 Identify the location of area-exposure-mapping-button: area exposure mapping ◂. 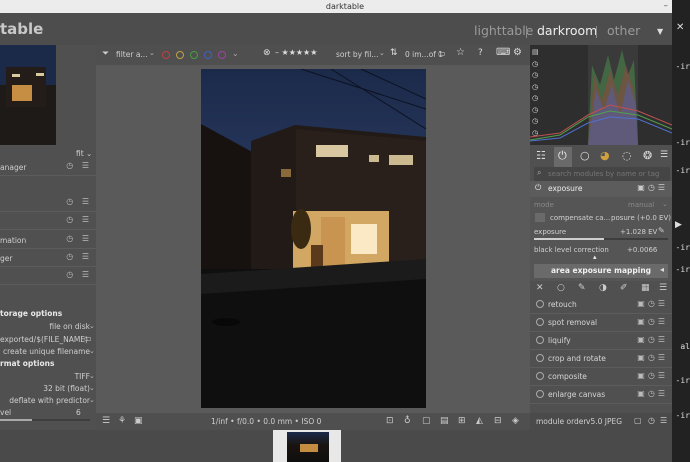
(601, 271).